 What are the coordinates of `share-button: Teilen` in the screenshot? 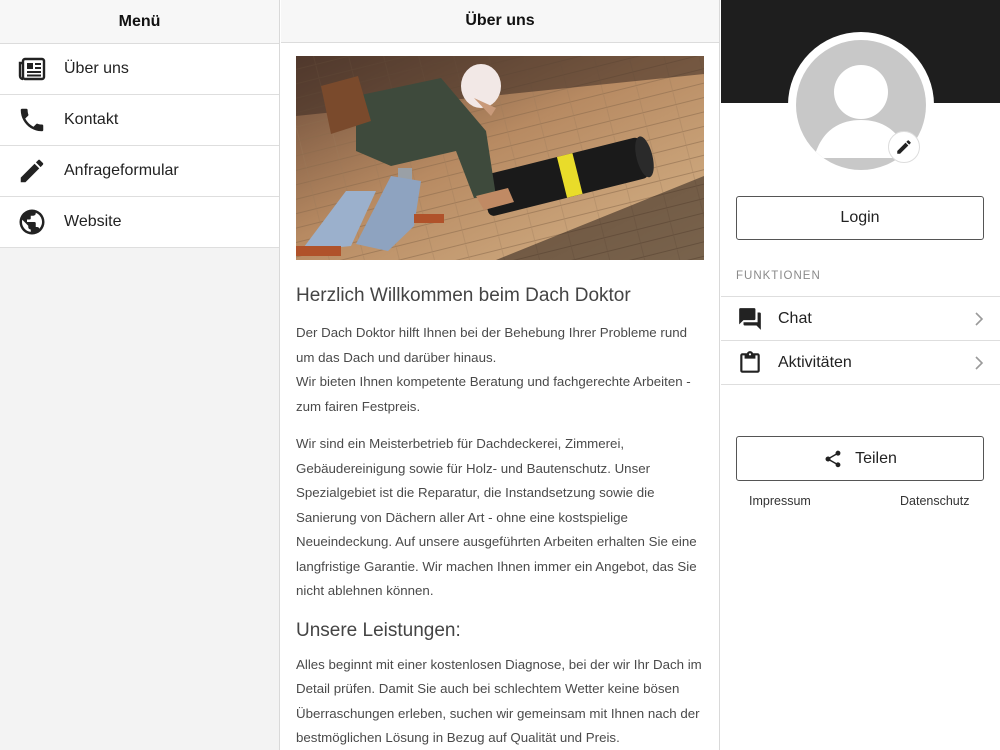 It's located at (860, 458).